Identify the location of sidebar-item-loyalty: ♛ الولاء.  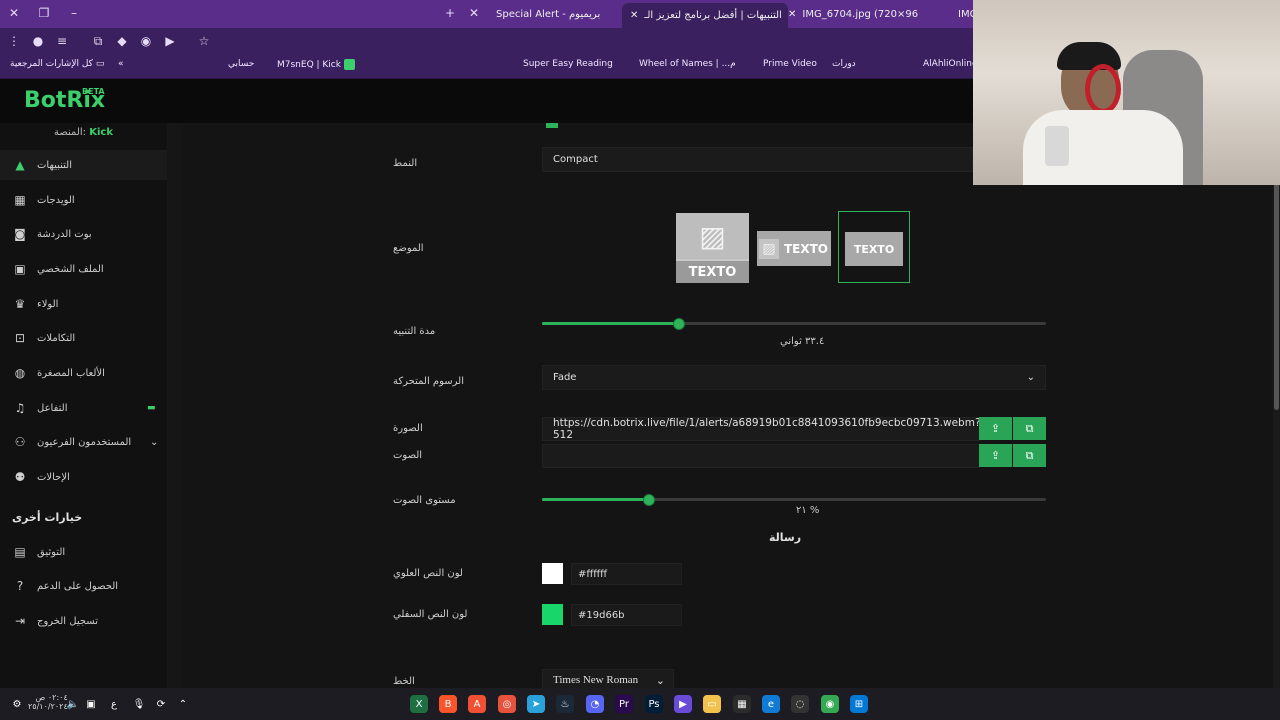
(83, 304).